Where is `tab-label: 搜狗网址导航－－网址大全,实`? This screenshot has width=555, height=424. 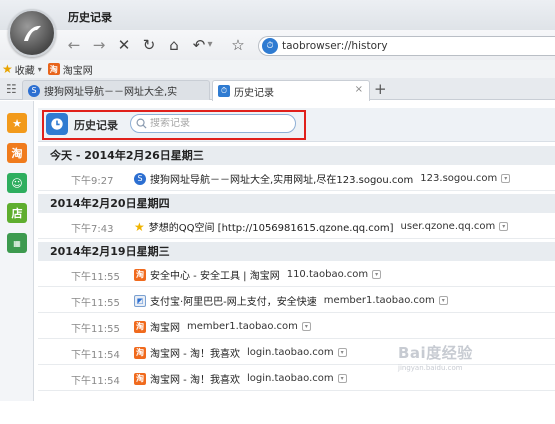
tab-label: 搜狗网址导航－－网址大全,实 is located at coordinates (111, 92).